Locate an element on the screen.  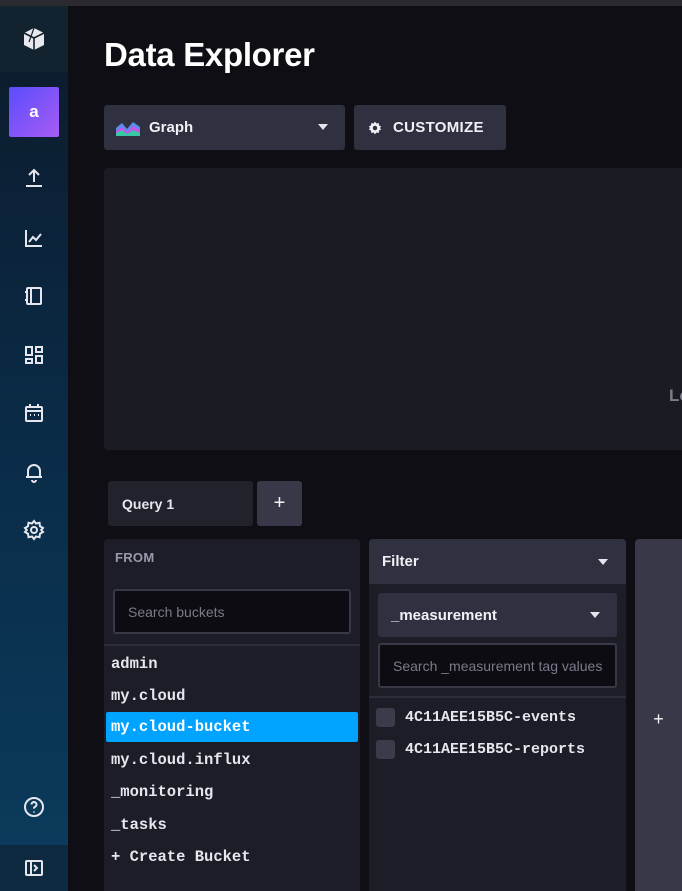
dashboards-icon is located at coordinates (34, 355).